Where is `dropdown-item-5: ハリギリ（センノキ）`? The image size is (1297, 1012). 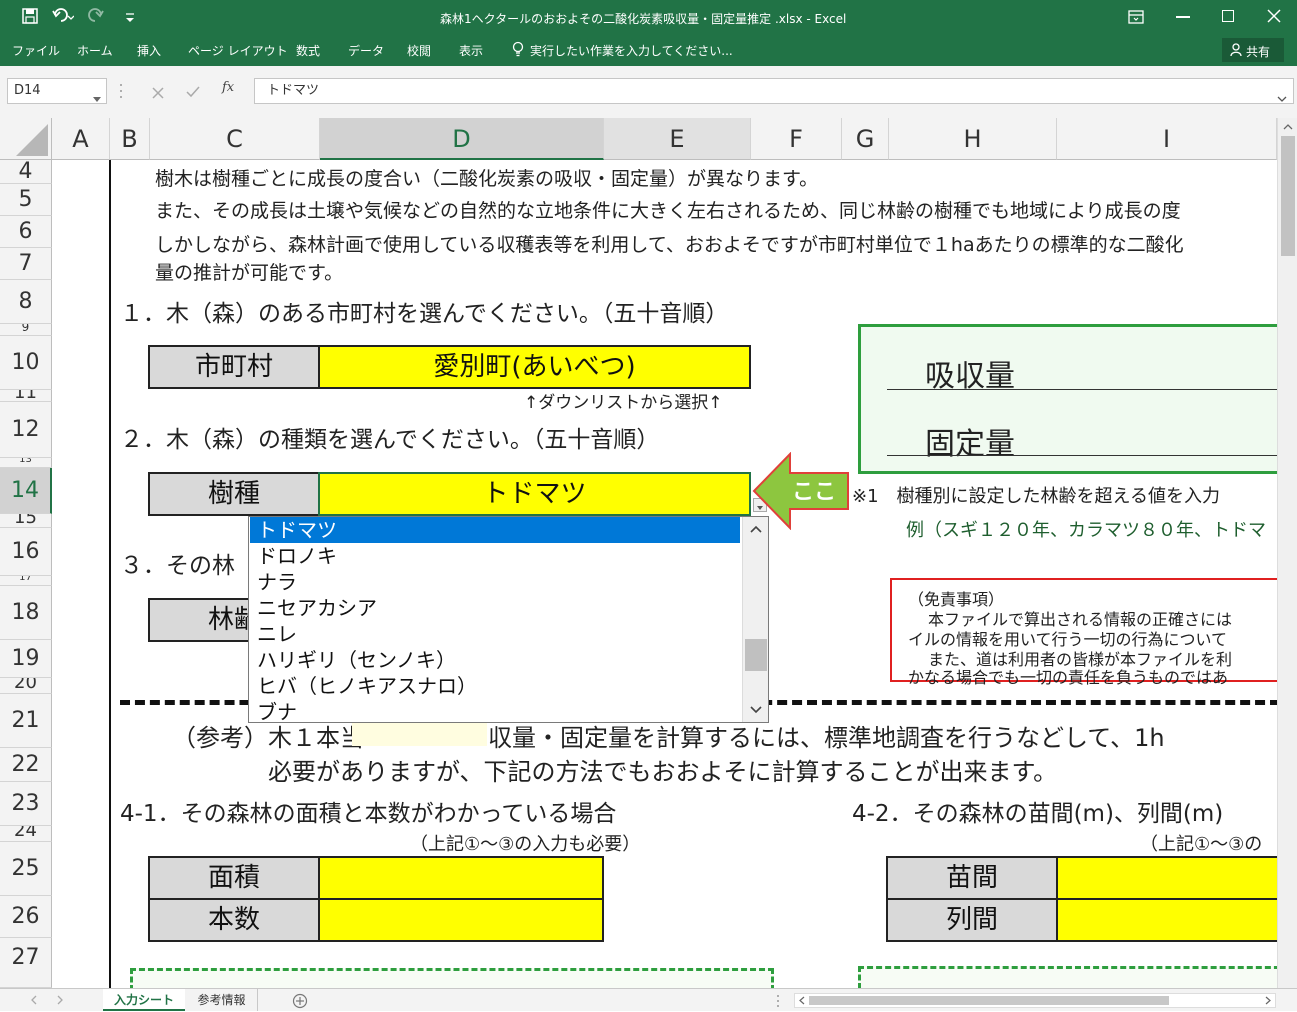
dropdown-item-5: ハリギリ（センノキ） is located at coordinates (495, 660).